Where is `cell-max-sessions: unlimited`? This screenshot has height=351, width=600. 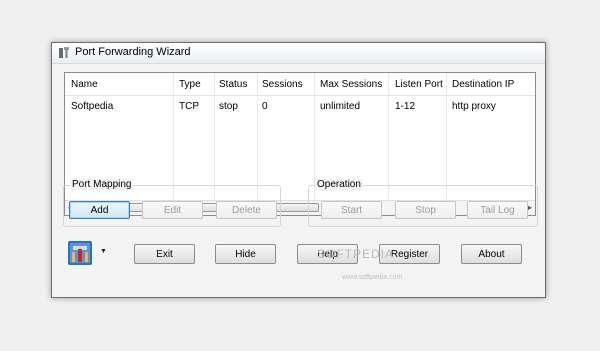 cell-max-sessions: unlimited is located at coordinates (340, 106).